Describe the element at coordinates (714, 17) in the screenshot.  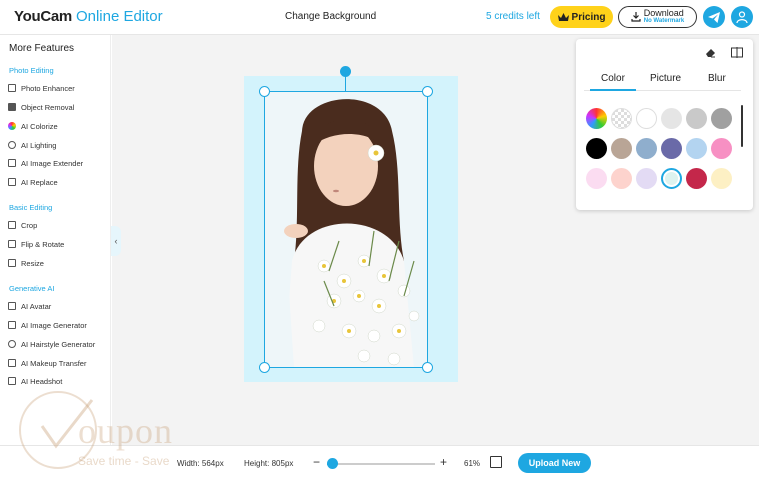
I see `telegram-button` at that location.